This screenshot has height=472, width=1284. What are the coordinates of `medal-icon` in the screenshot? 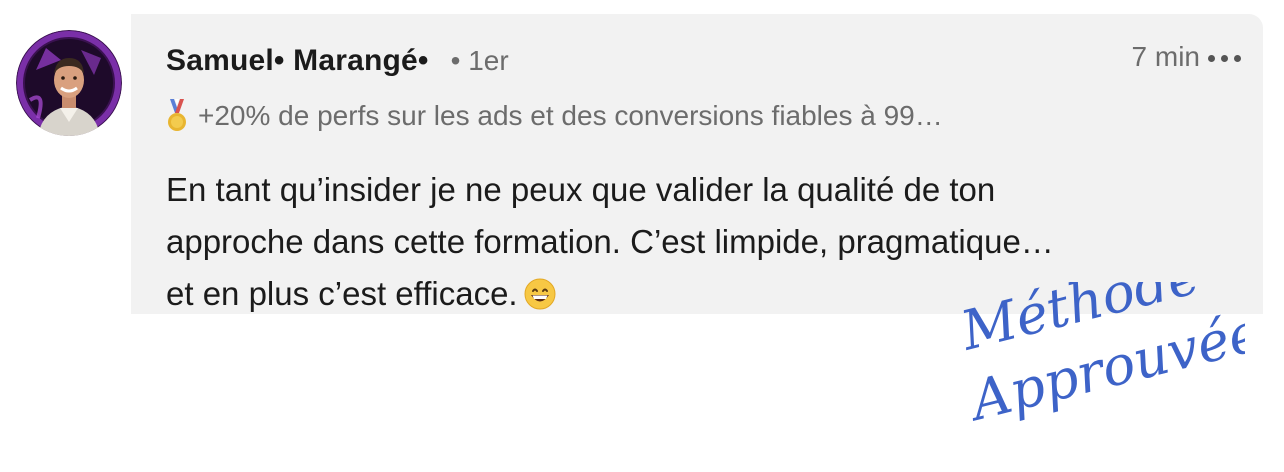 It's located at (177, 115).